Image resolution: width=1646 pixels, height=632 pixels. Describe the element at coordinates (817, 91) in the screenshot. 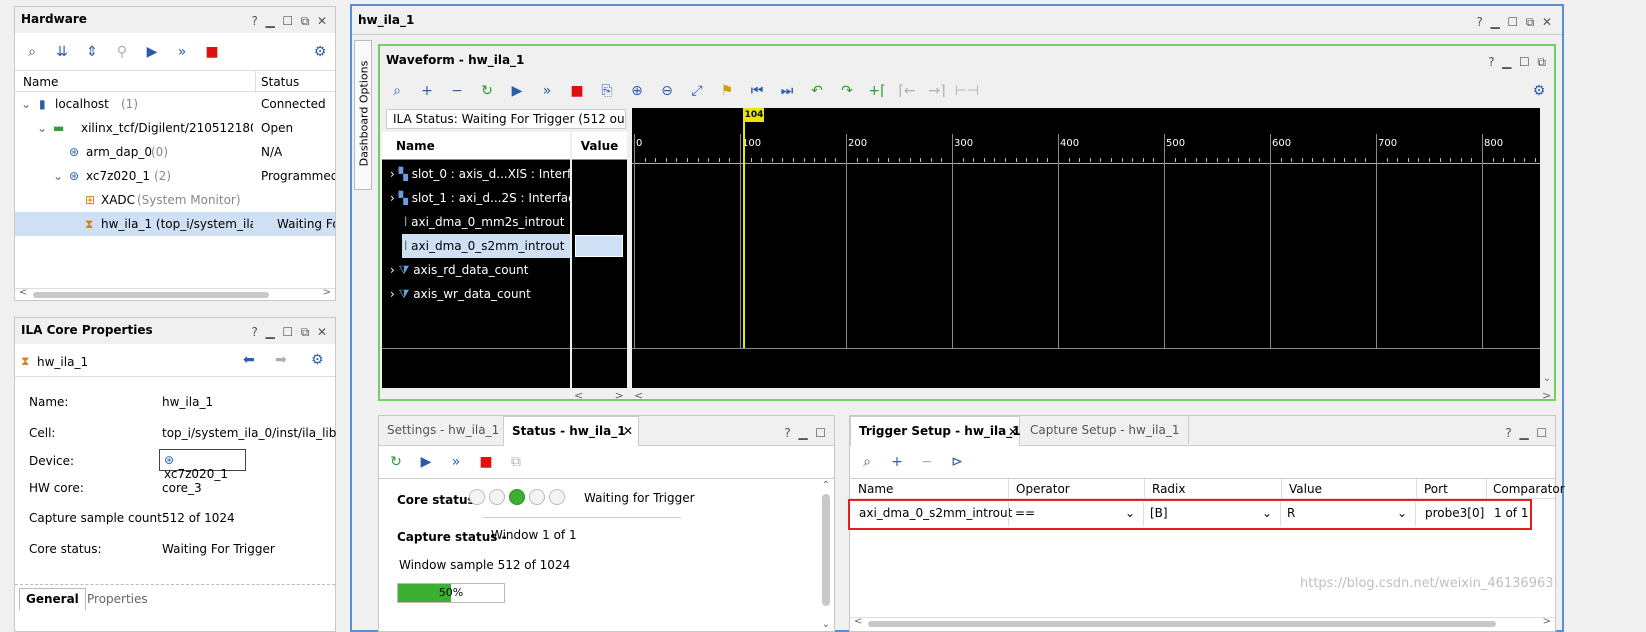

I see `previous-transition-icon: ↶` at that location.